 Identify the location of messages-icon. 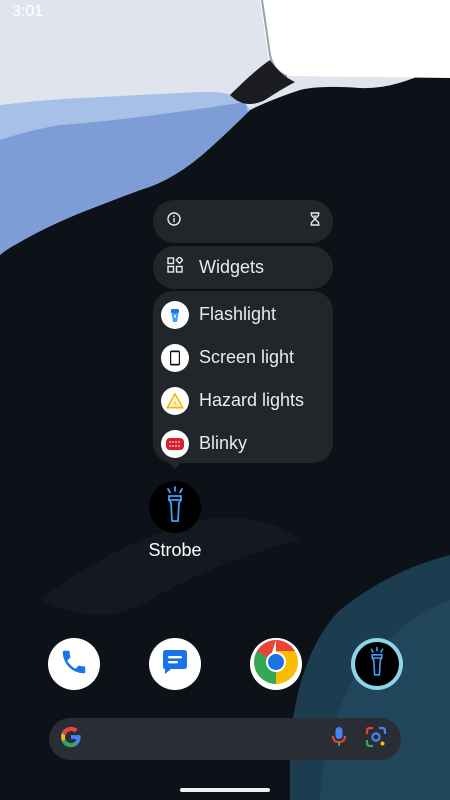
(175, 664).